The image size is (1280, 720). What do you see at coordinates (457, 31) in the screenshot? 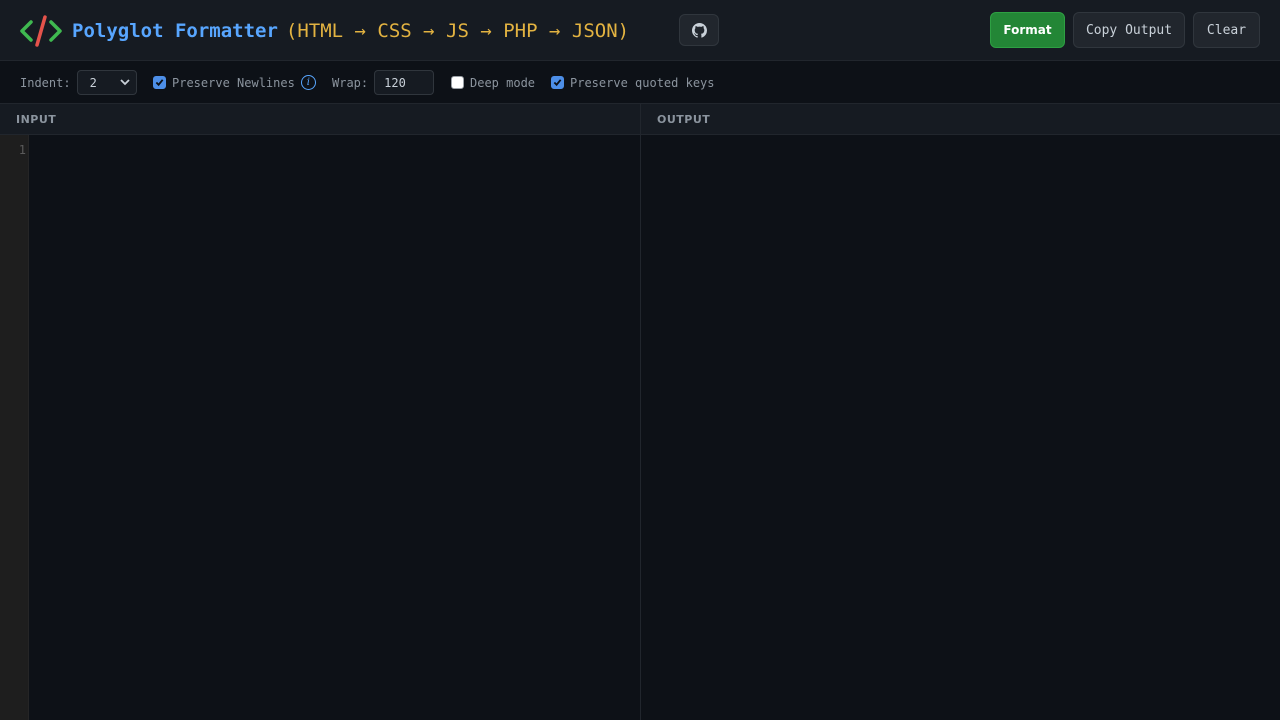
I see `language-chain: (HTML → CSS → JS → PHP → JSON)` at bounding box center [457, 31].